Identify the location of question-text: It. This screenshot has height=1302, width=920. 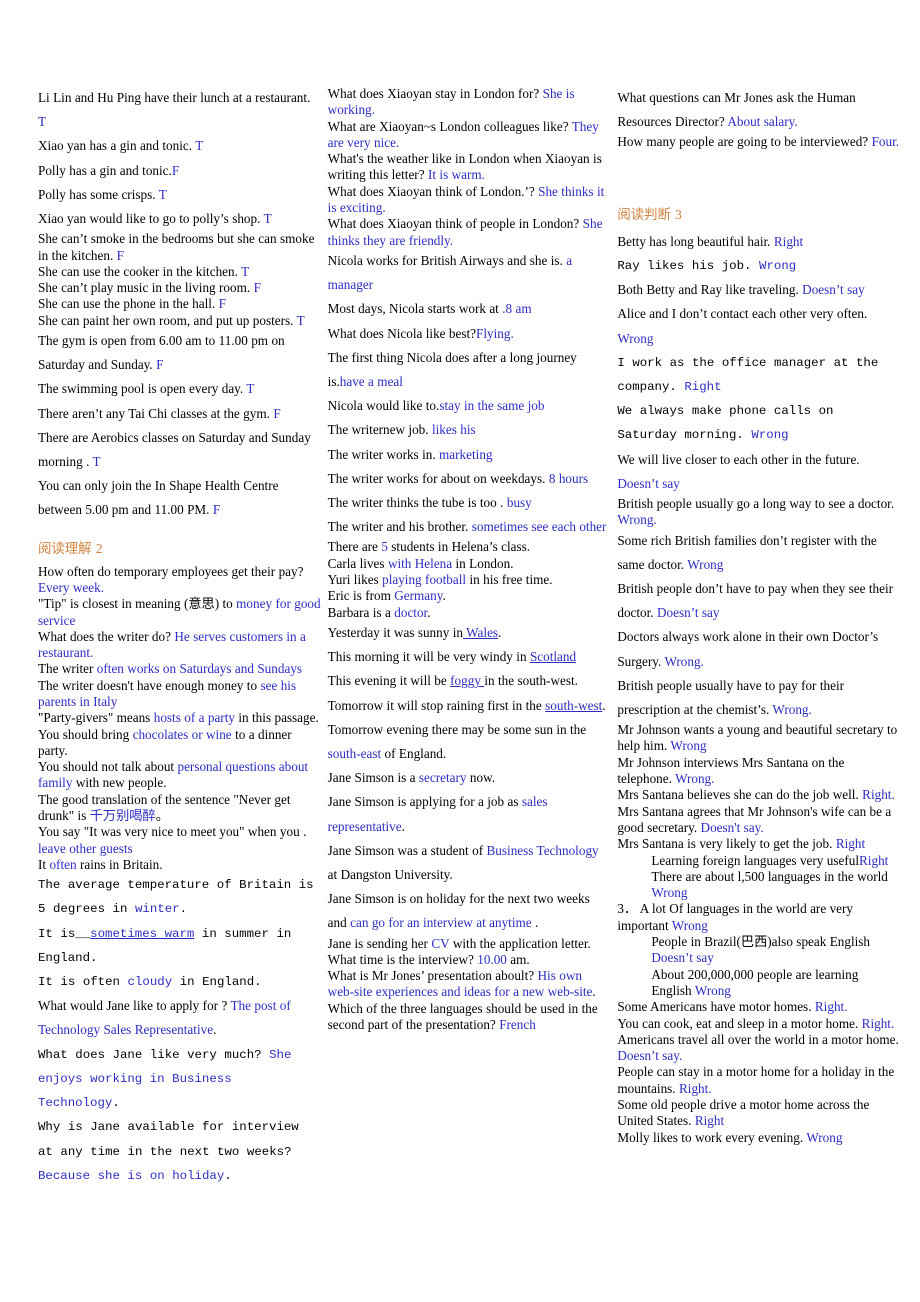
(44, 864).